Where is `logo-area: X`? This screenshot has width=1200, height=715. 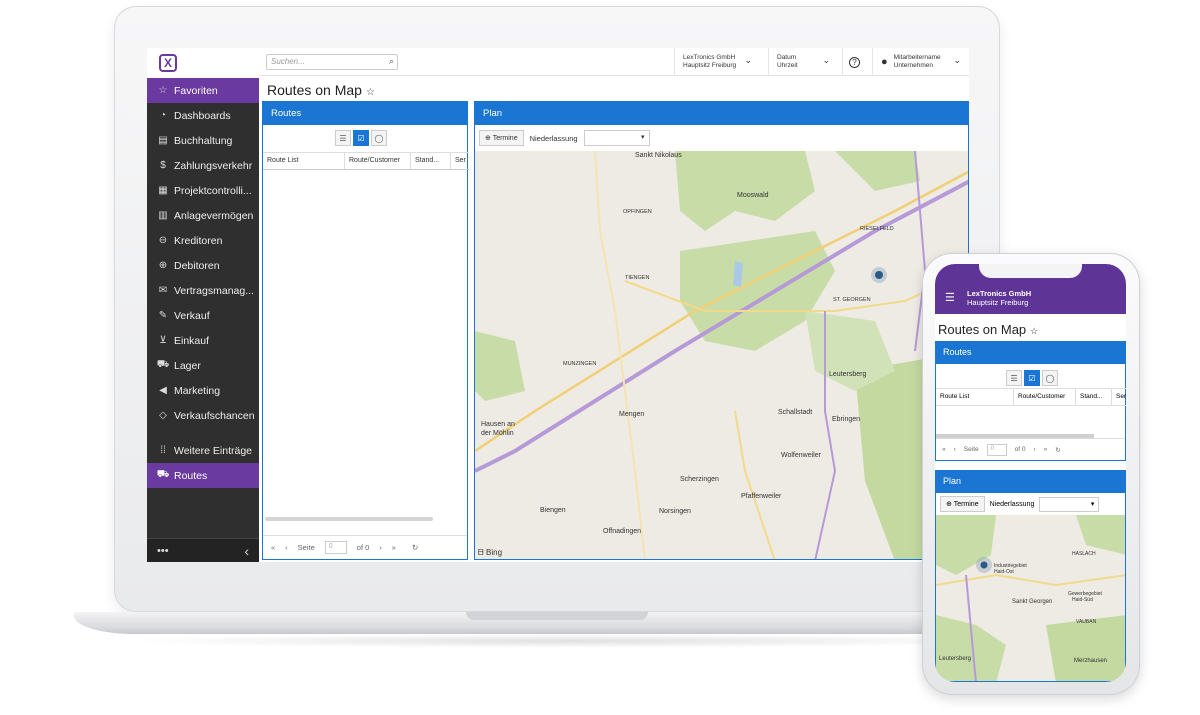
logo-area: X is located at coordinates (203, 63).